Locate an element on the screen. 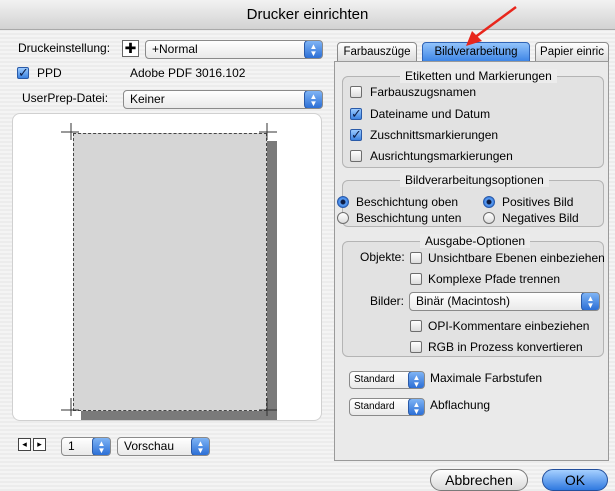  emulsion-up-label: Beschichtung oben is located at coordinates (407, 202).